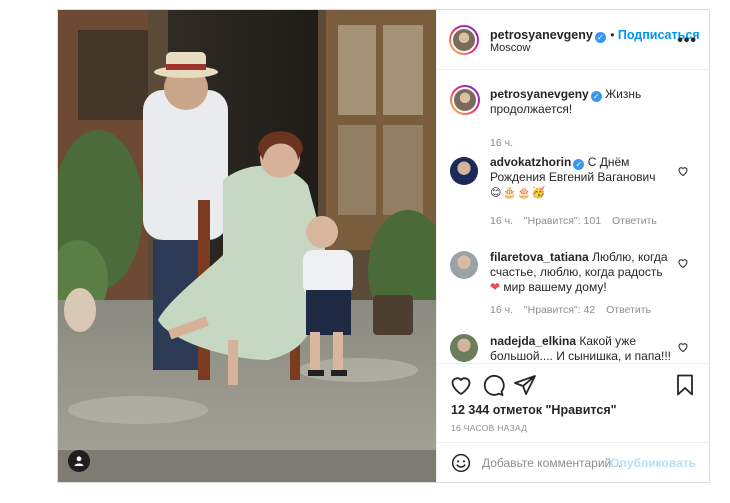 The image size is (730, 503). I want to click on comment-likes: "Нравится": 42, so click(559, 310).